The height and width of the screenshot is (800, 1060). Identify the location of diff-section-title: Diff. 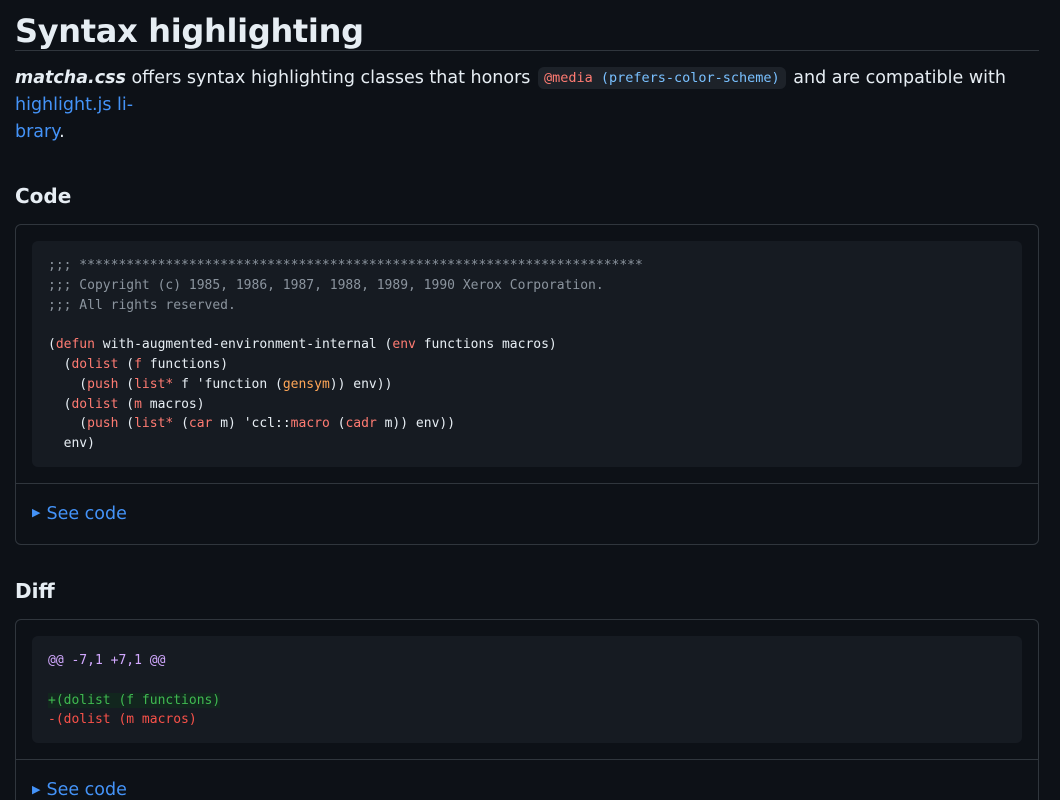
(35, 590).